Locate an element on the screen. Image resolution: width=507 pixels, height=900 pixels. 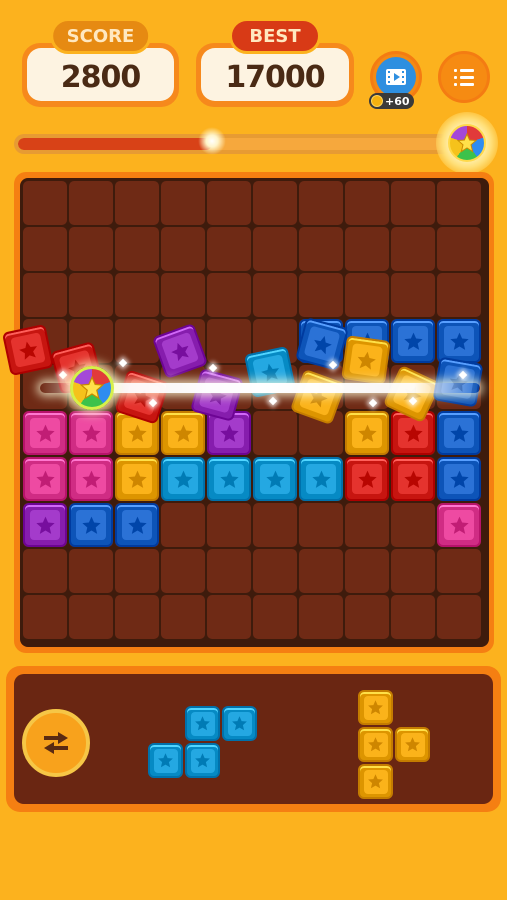
score-value: 2800 is located at coordinates (100, 77).